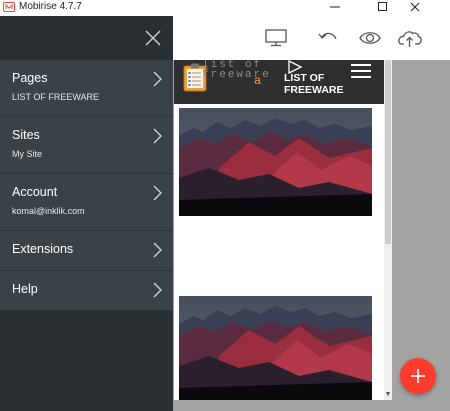 Image resolution: width=450 pixels, height=411 pixels. Describe the element at coordinates (304, 78) in the screenshot. I see `site-title-line-1: LIST OF` at that location.